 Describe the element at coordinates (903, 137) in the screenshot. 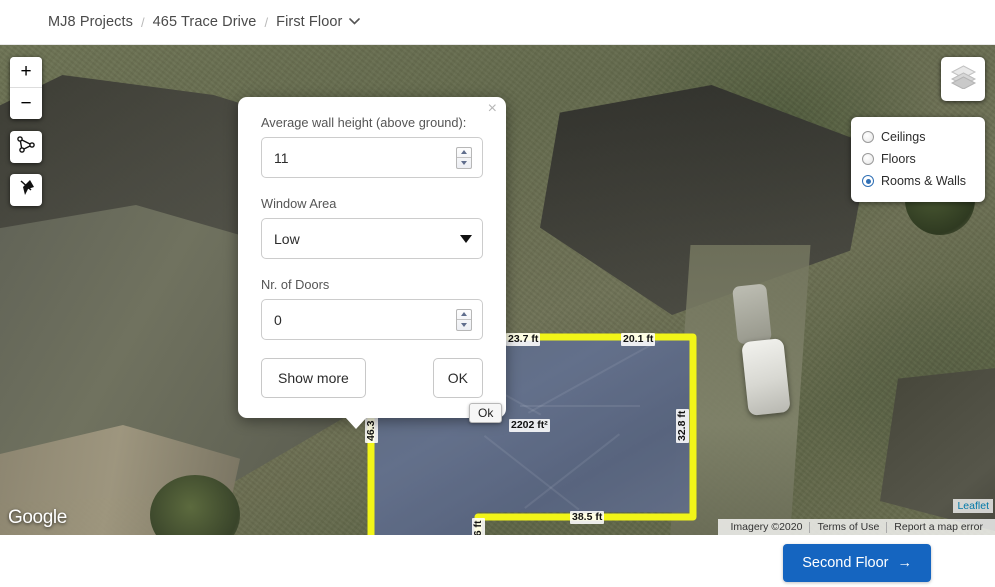

I see `layer-label-ceilings: Ceilings` at that location.